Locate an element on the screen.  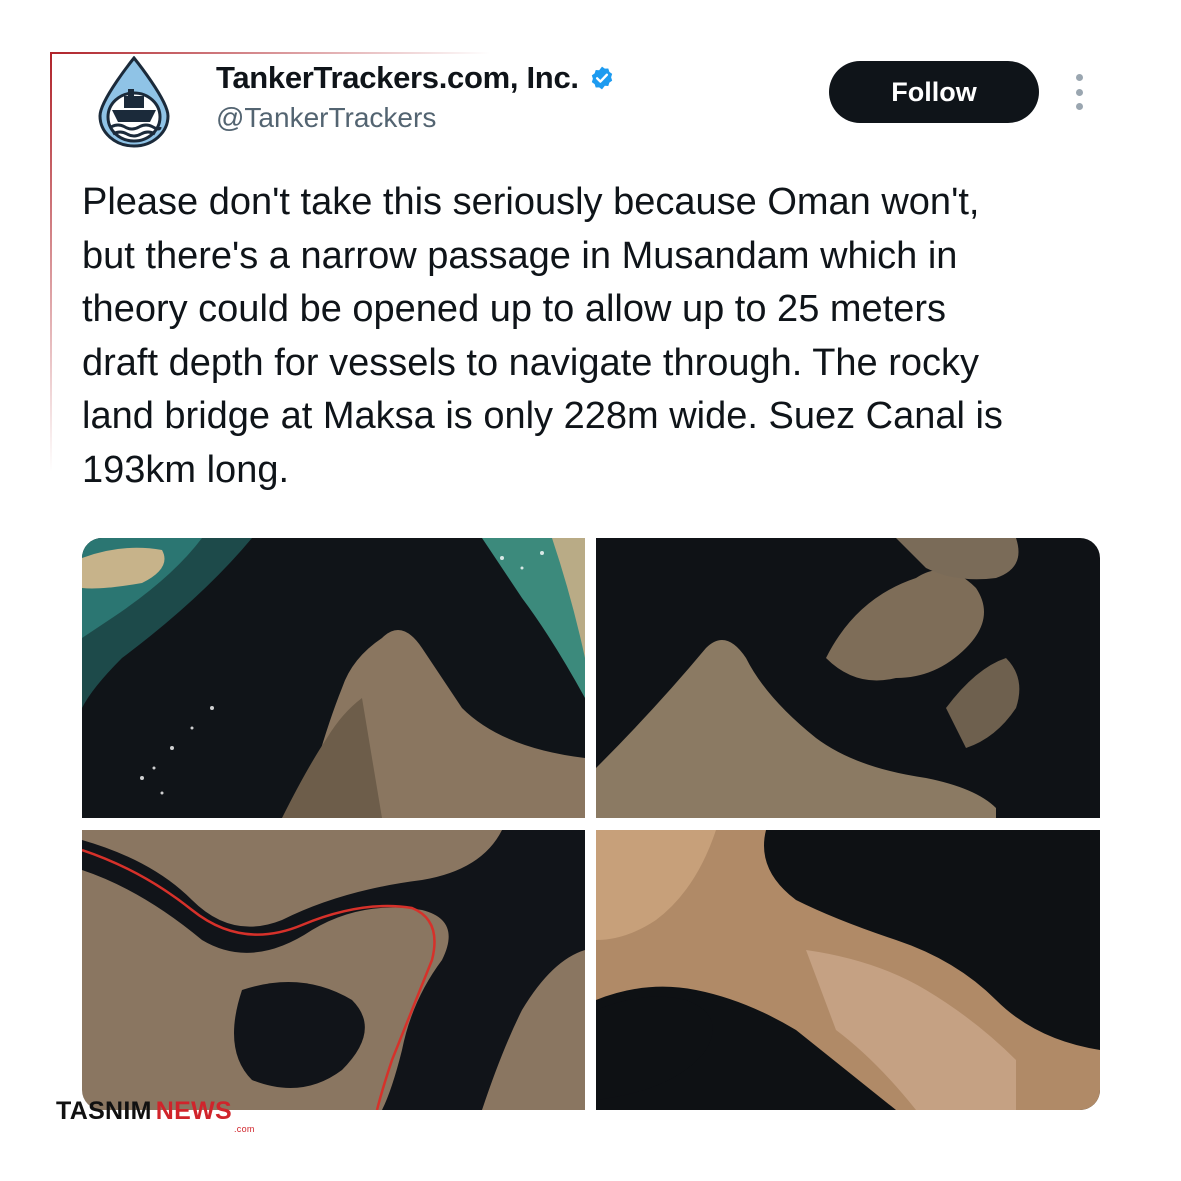
author-display-name: TankerTrackers.com, Inc. is located at coordinates (397, 78).